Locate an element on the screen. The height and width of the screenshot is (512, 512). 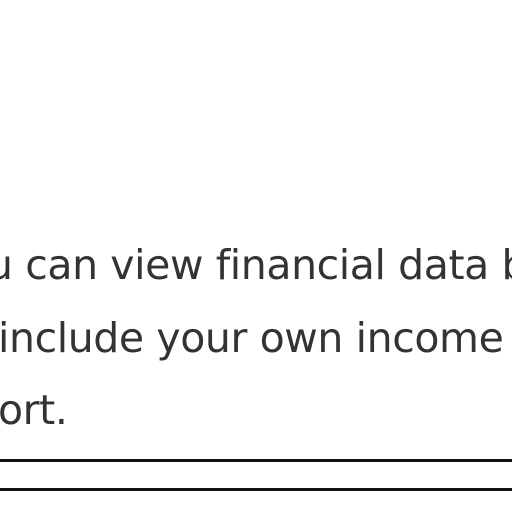
horizontal-divider-bottom is located at coordinates (256, 489).